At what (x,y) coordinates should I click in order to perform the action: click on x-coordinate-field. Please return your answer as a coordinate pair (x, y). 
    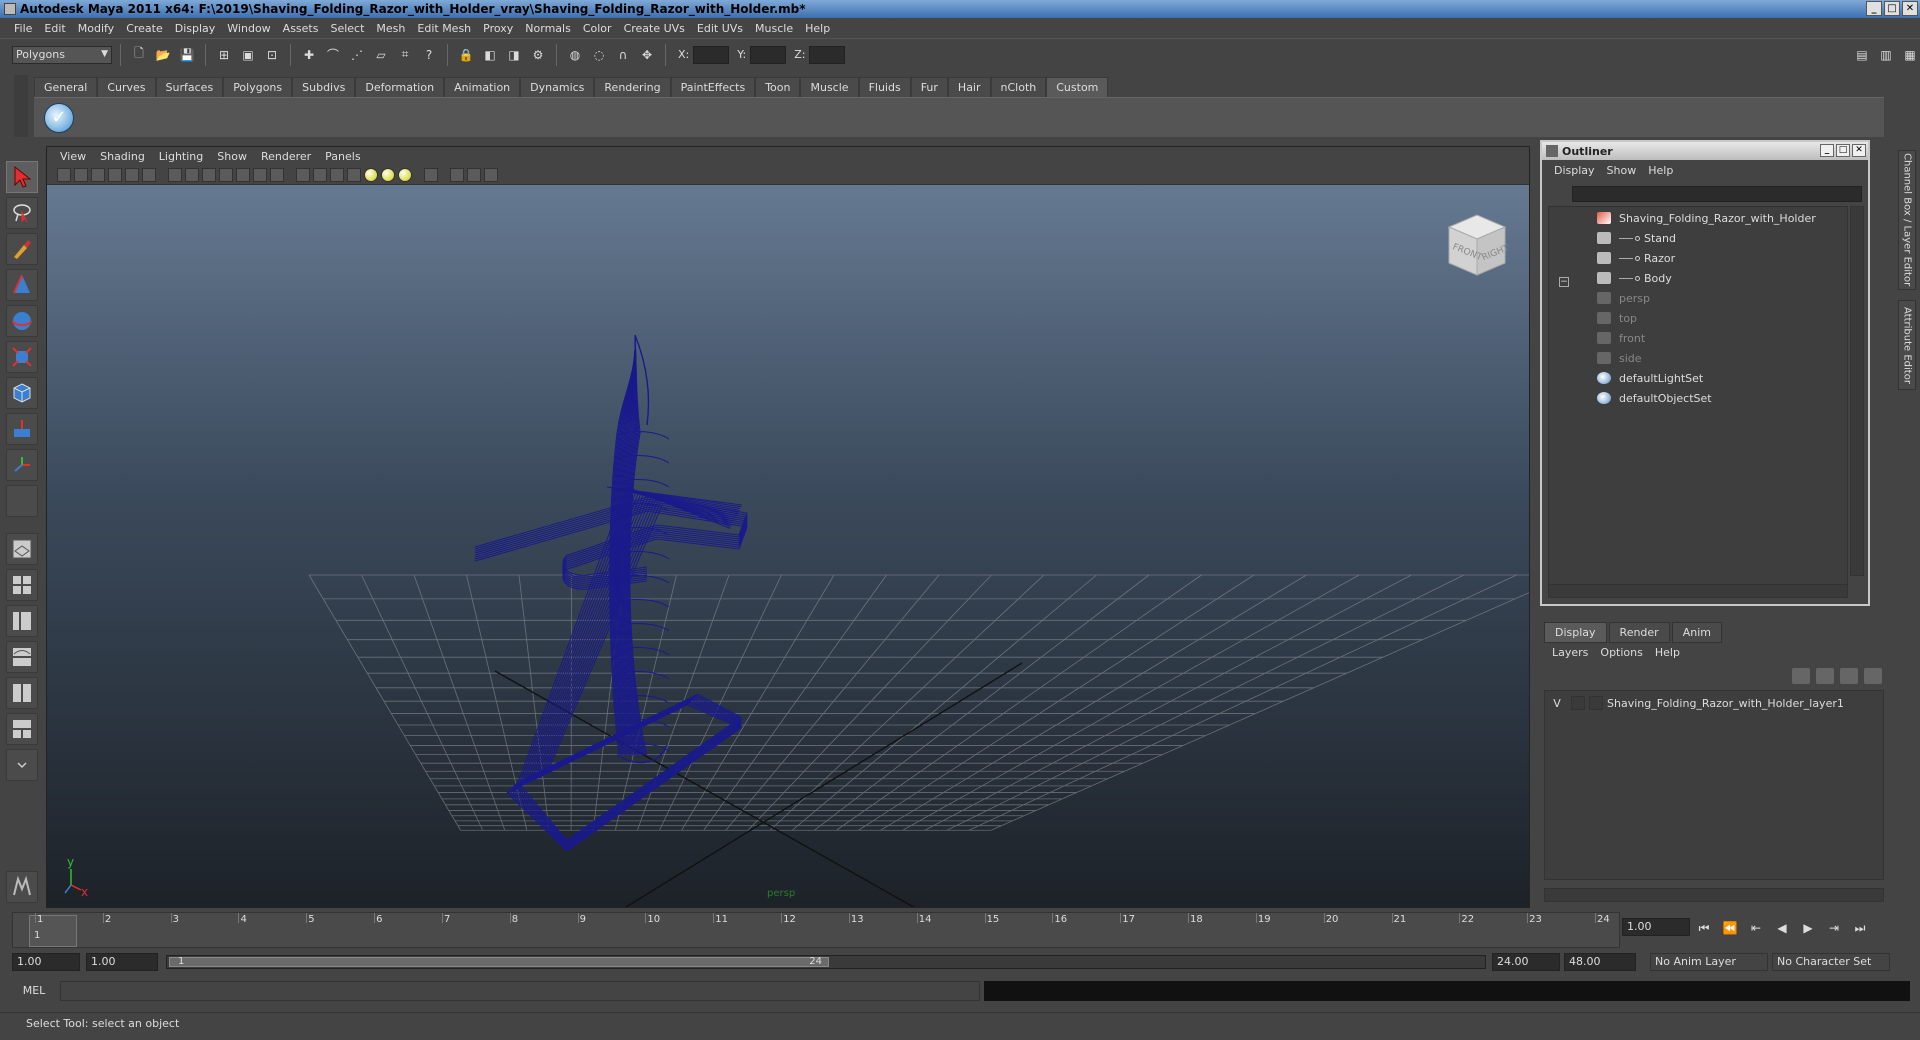
    Looking at the image, I should click on (711, 54).